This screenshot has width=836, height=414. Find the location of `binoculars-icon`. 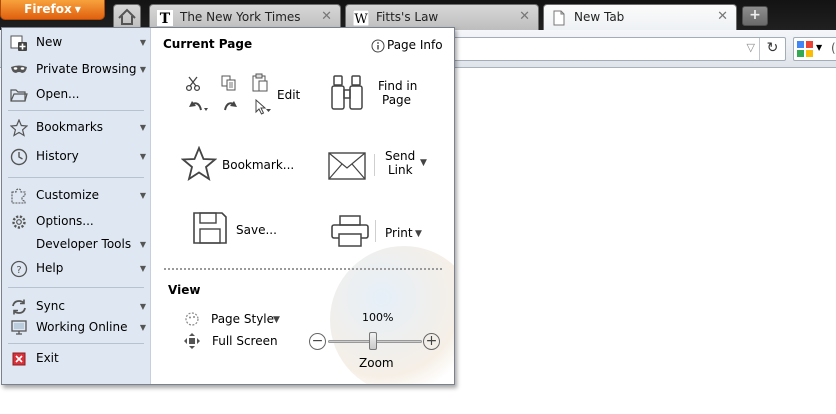

binoculars-icon is located at coordinates (347, 92).